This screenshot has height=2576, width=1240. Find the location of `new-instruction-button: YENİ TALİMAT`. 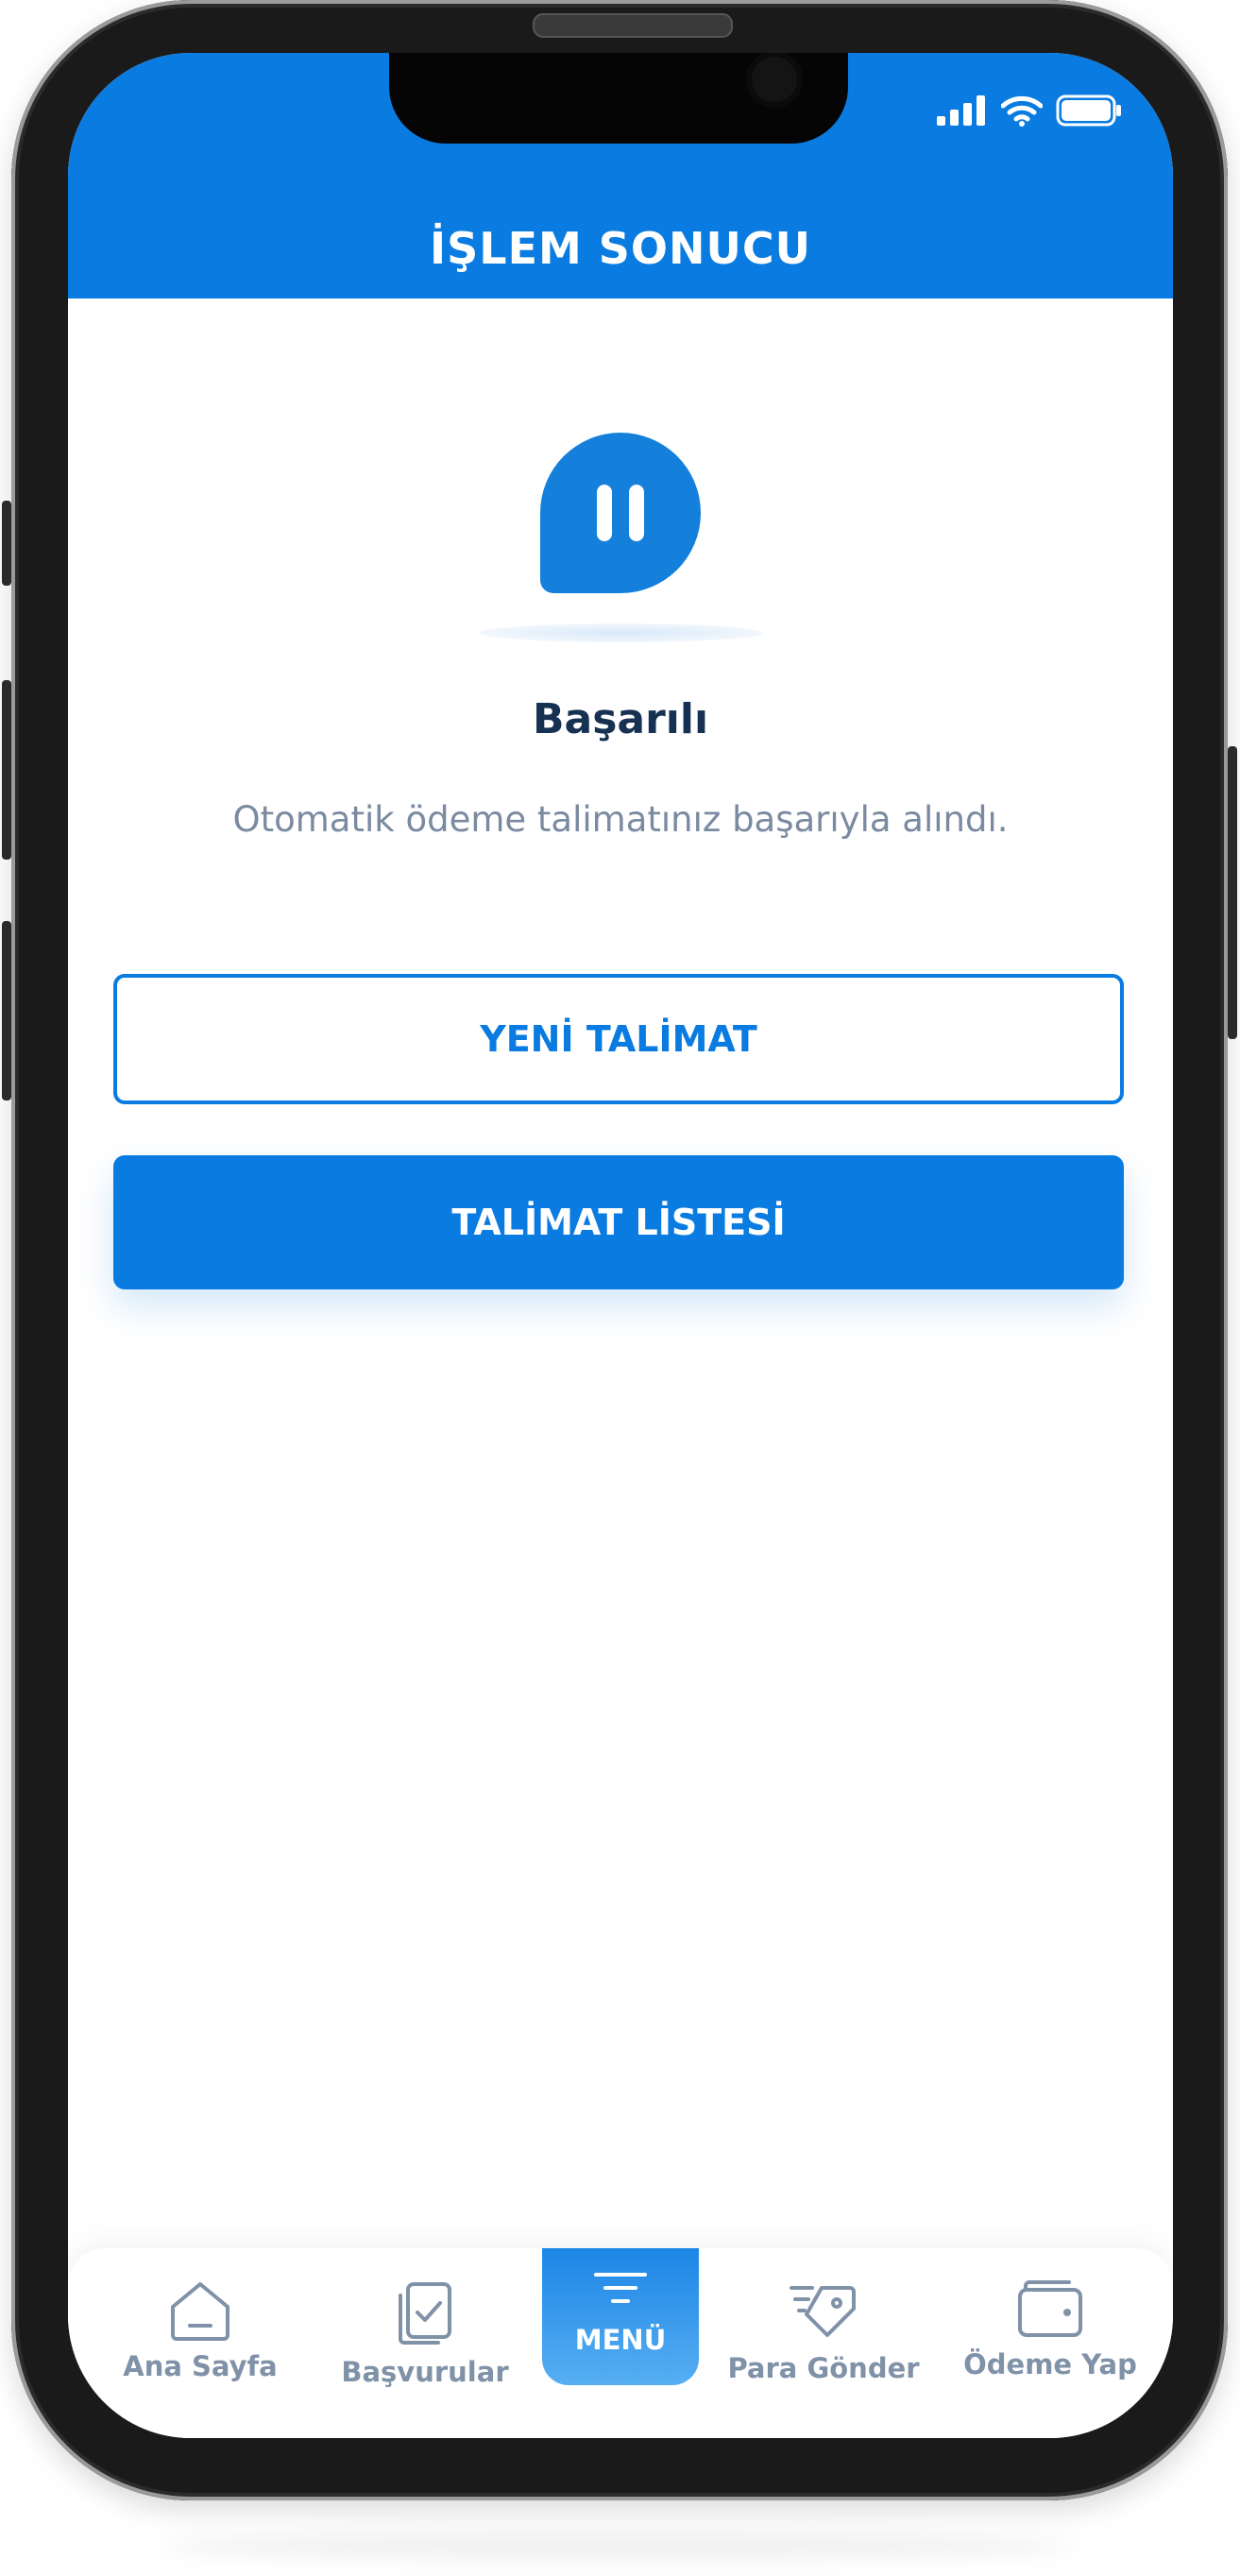

new-instruction-button: YENİ TALİMAT is located at coordinates (618, 1039).